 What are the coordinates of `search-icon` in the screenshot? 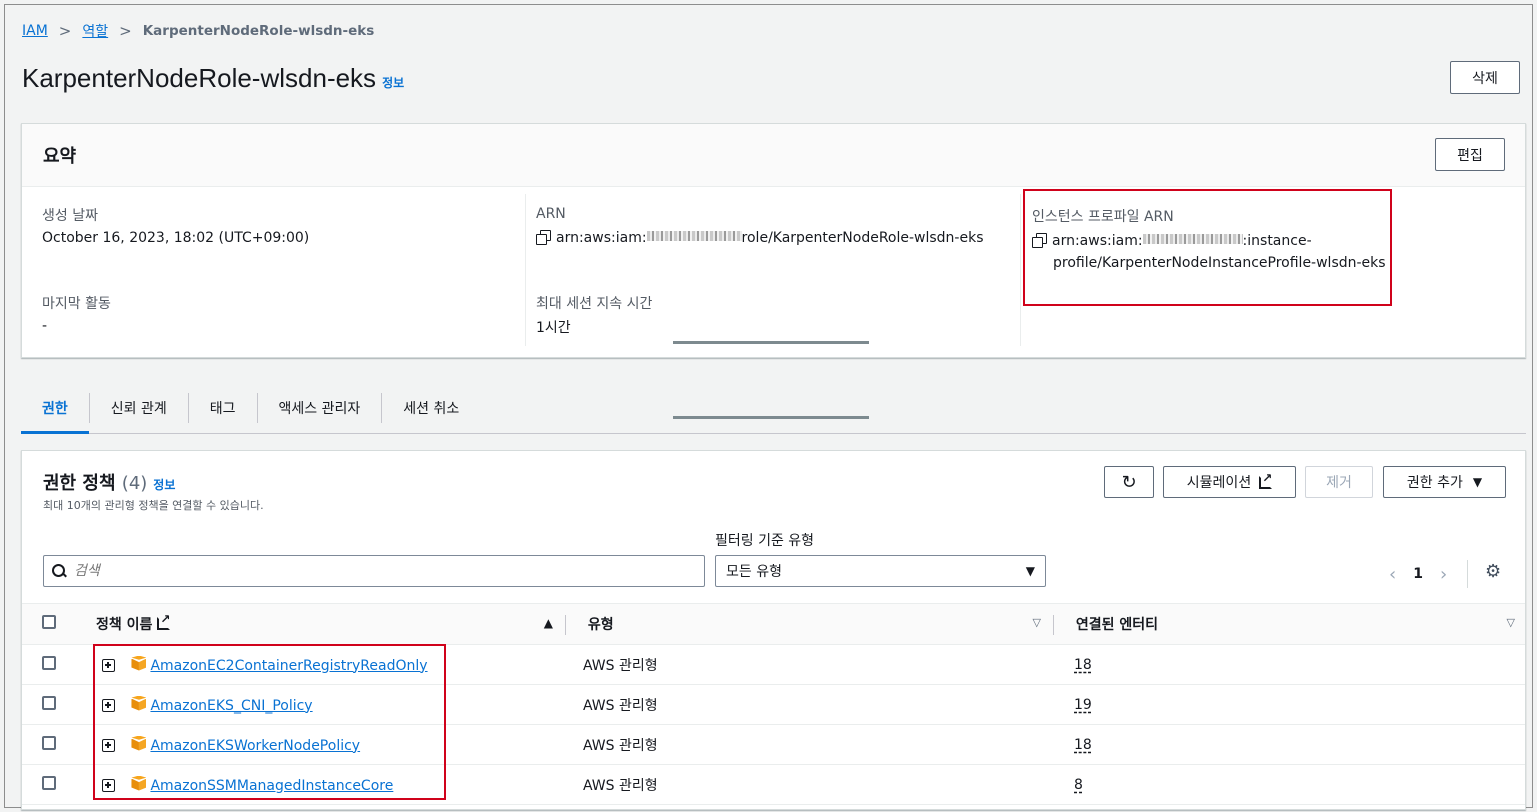 It's located at (59, 571).